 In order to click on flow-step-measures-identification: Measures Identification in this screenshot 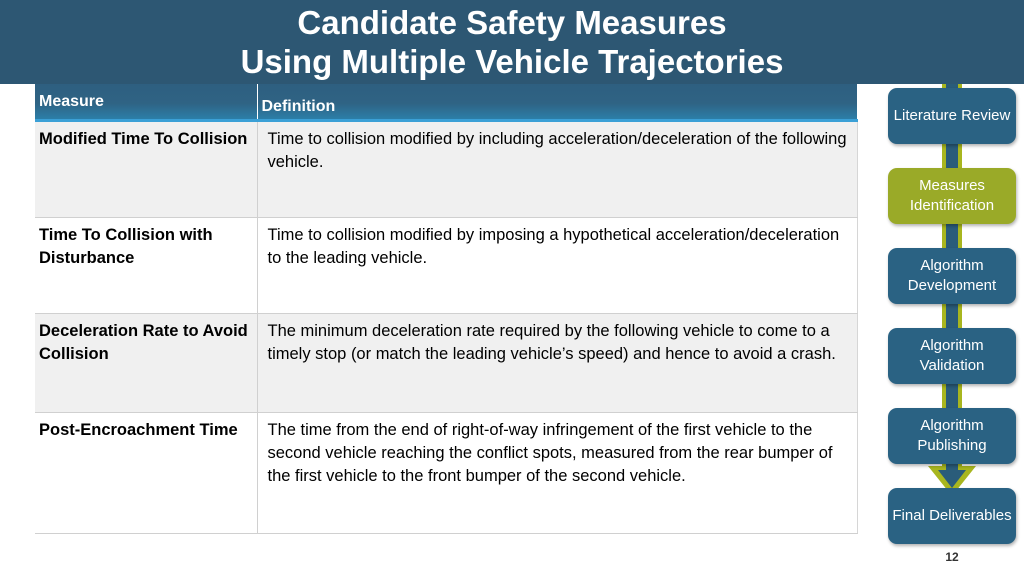, I will do `click(952, 196)`.